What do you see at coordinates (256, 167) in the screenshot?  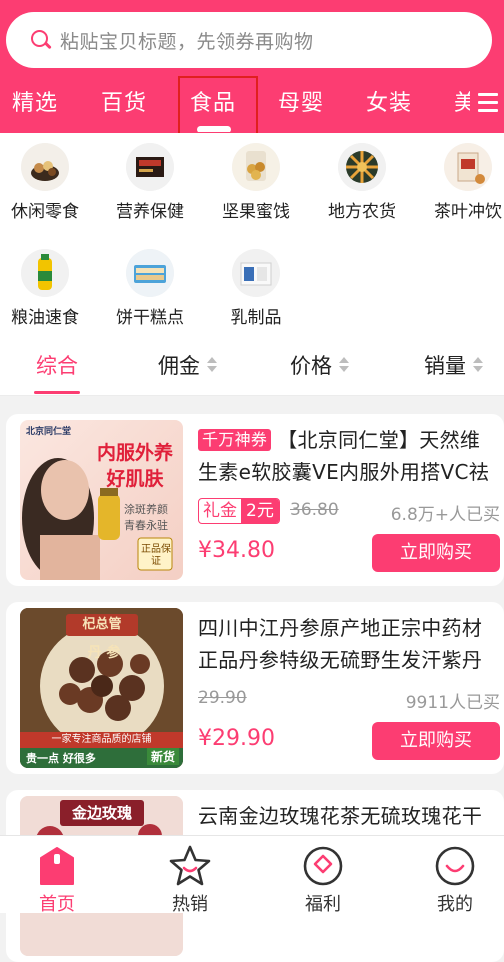 I see `nuts-icon` at bounding box center [256, 167].